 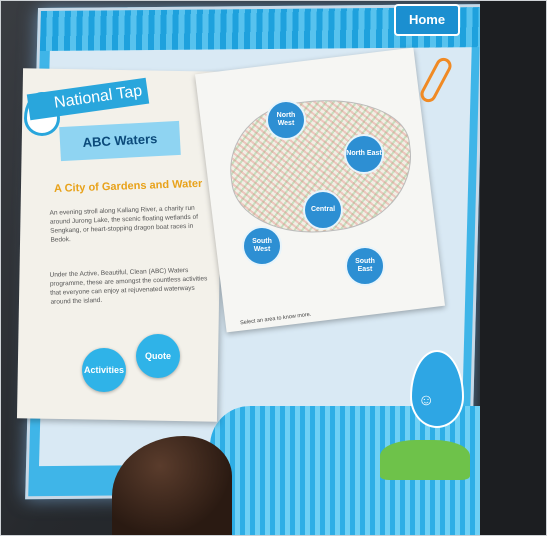 What do you see at coordinates (158, 356) in the screenshot?
I see `quote-button: Quote` at bounding box center [158, 356].